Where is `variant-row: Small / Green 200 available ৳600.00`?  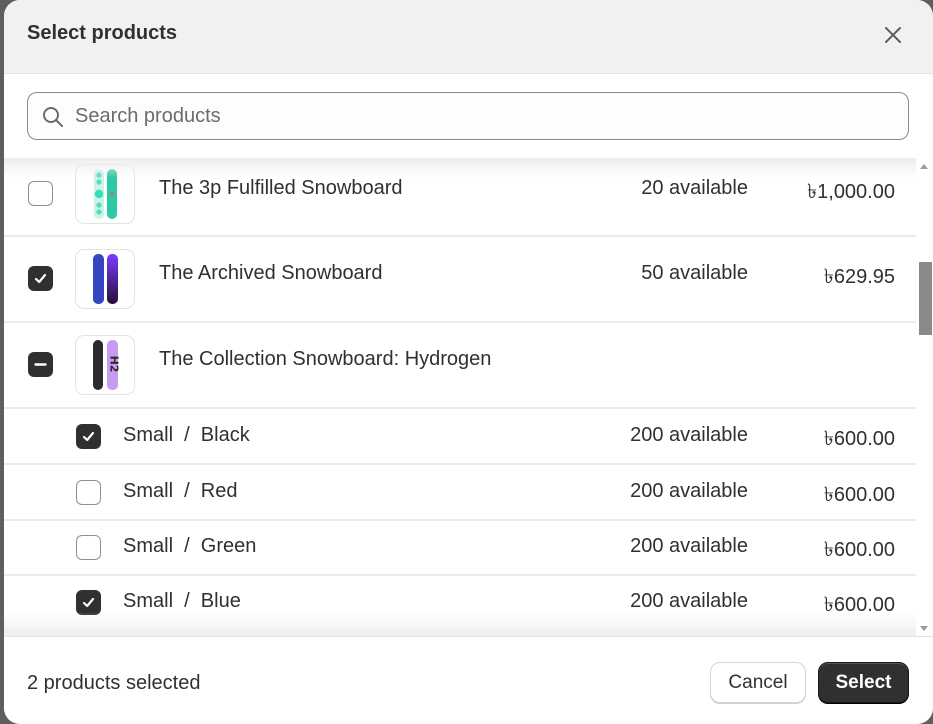
variant-row: Small / Green 200 available ৳600.00 is located at coordinates (460, 548).